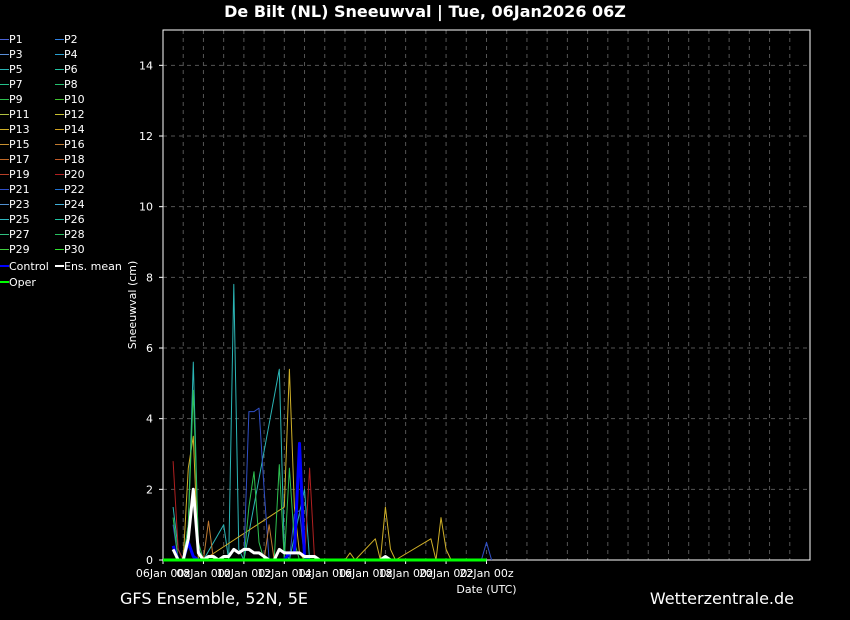 The image size is (850, 620). Describe the element at coordinates (146, 136) in the screenshot. I see `y-tick-label: 12` at that location.